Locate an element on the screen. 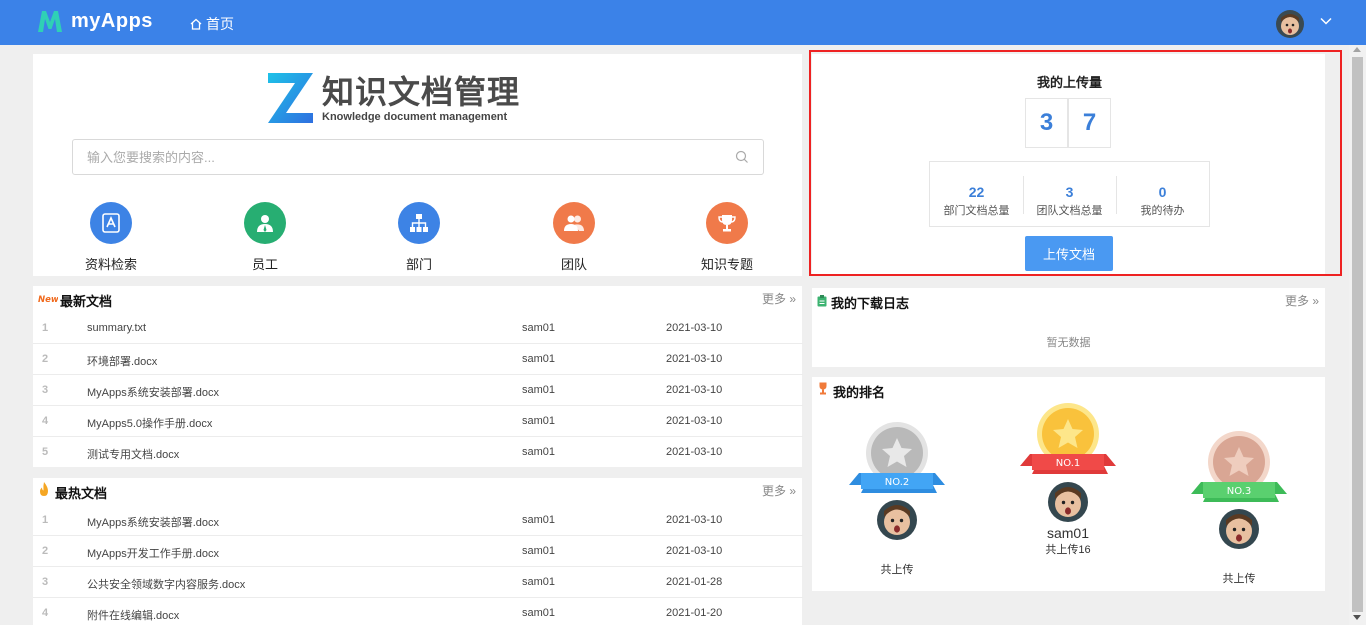 The width and height of the screenshot is (1366, 625). svg-text: New is located at coordinates (48, 299).